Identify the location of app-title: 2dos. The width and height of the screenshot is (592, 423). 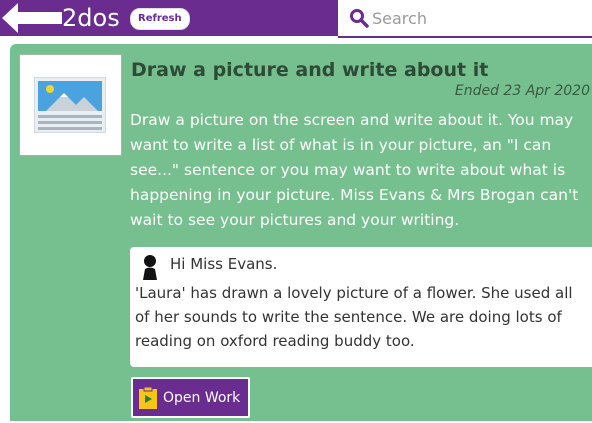
(91, 18).